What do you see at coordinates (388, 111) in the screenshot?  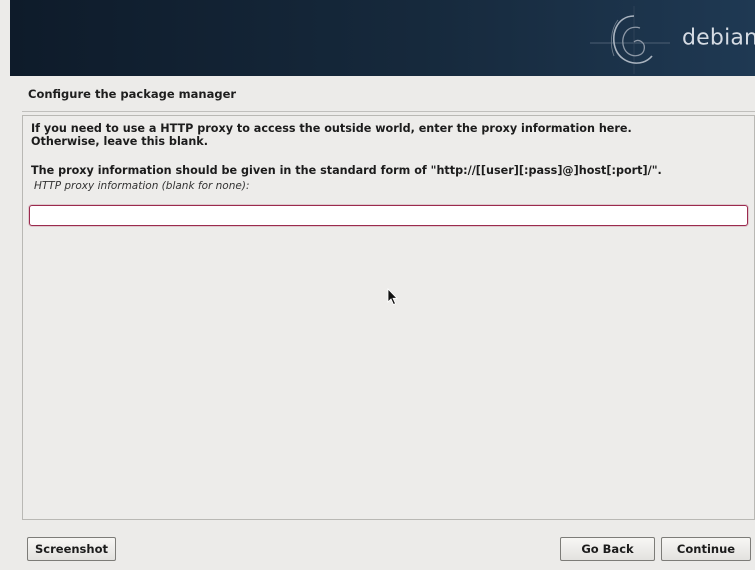 I see `title-divider` at bounding box center [388, 111].